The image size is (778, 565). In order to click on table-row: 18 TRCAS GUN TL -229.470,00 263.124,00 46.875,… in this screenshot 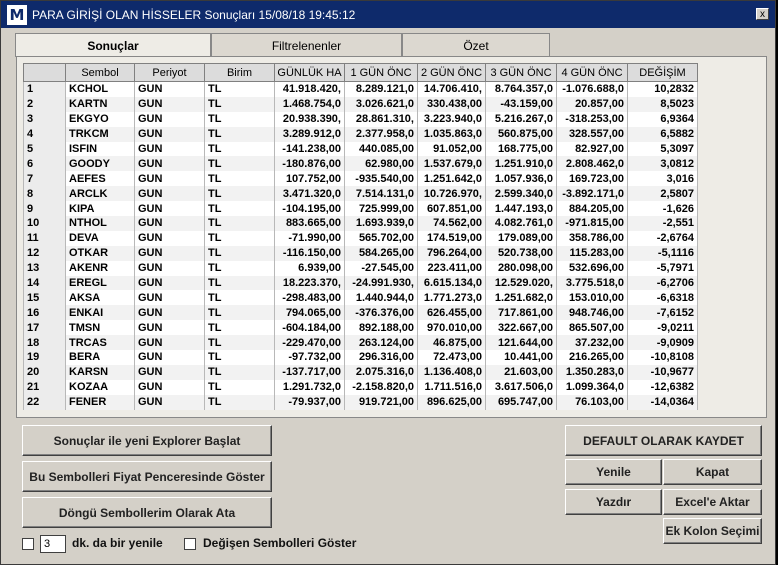, I will do `click(360, 343)`.